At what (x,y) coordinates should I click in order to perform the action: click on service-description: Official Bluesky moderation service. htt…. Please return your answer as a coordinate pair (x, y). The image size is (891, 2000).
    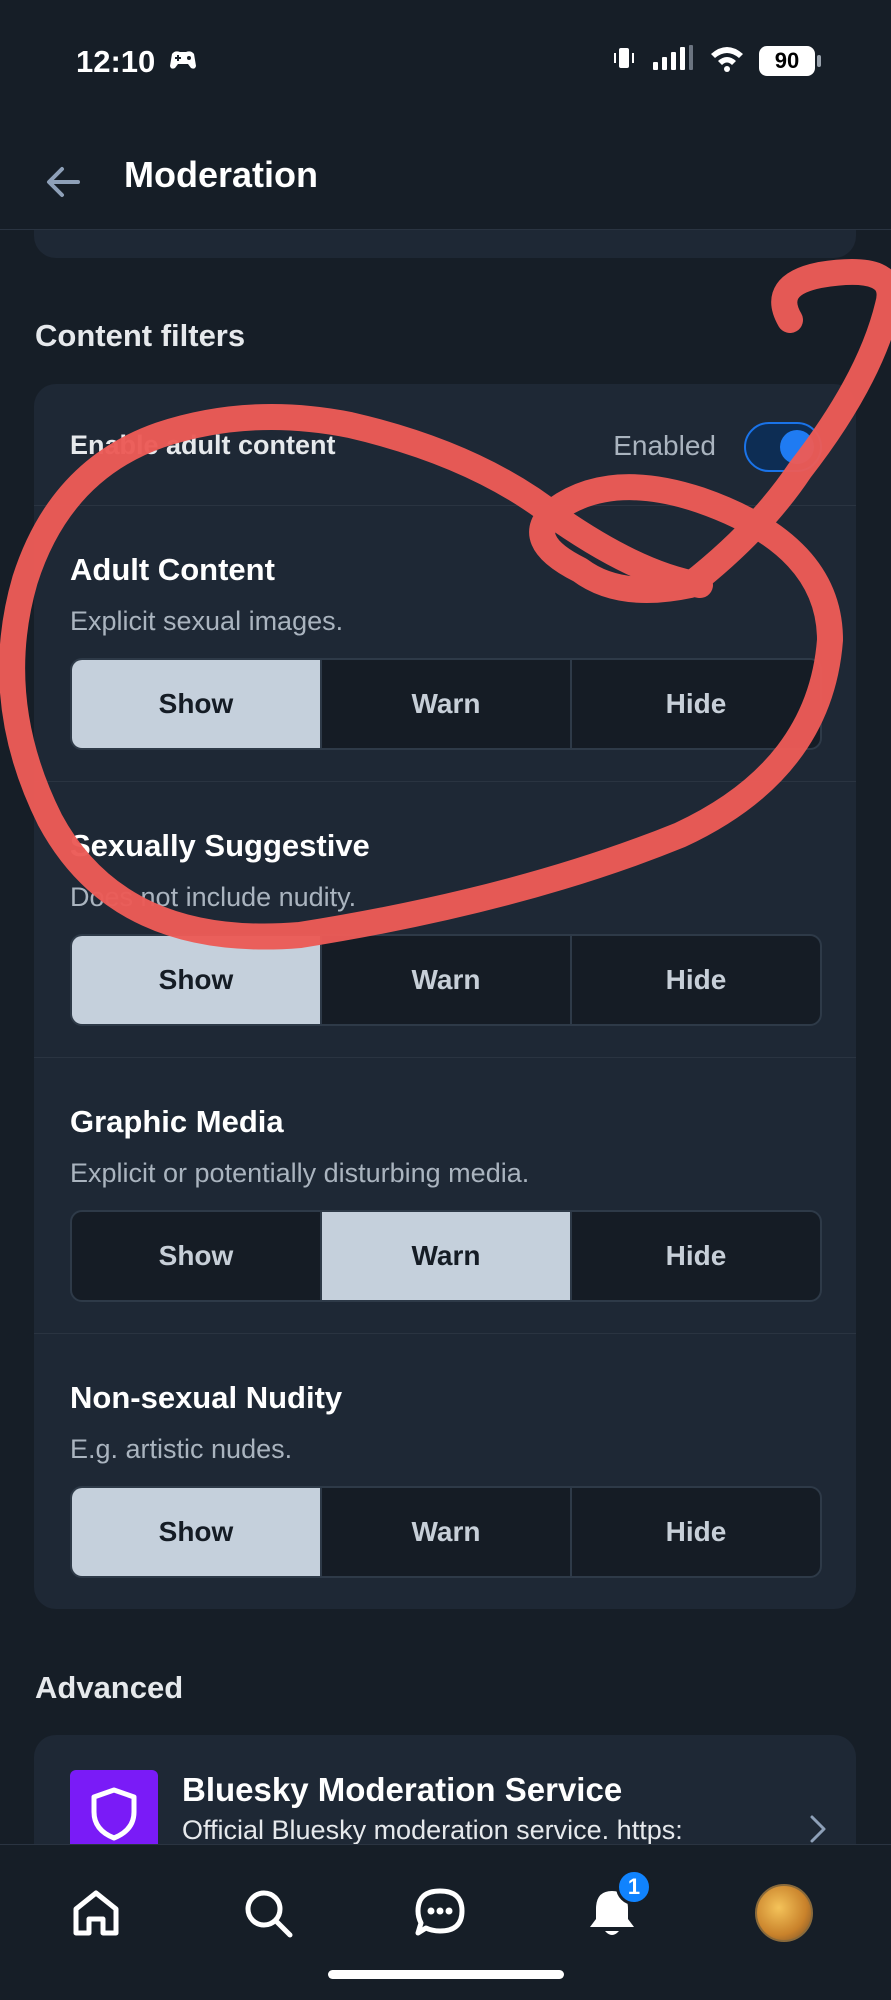
    Looking at the image, I should click on (432, 1830).